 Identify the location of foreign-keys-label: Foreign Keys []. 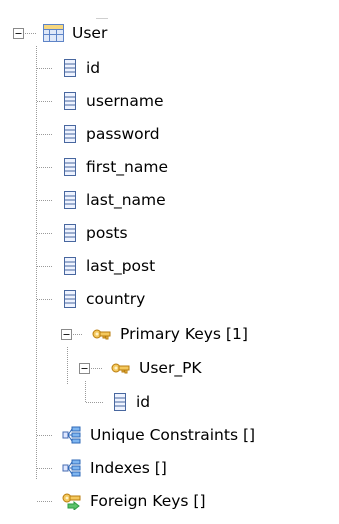
(148, 501).